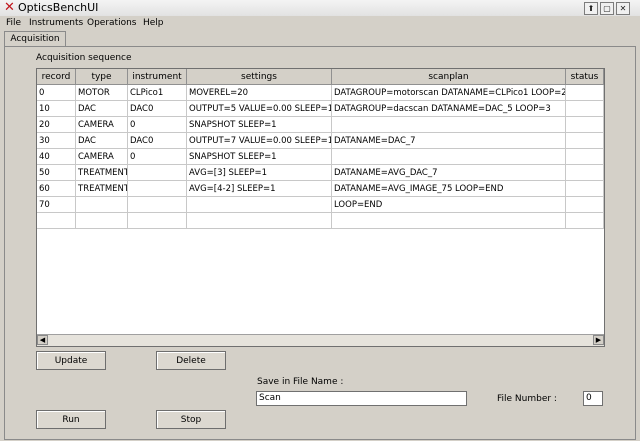 The width and height of the screenshot is (640, 441). Describe the element at coordinates (449, 189) in the screenshot. I see `cell-scanplan: DATANAME=AVG_IMAGE_75 LOOP=END` at that location.